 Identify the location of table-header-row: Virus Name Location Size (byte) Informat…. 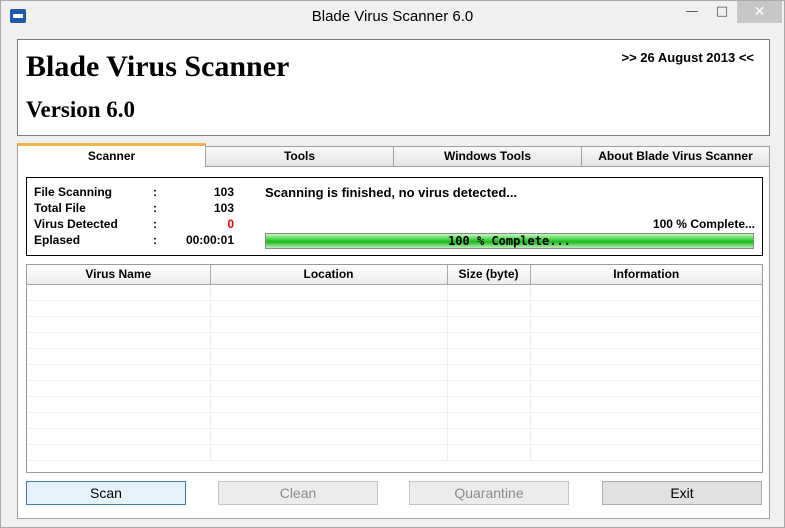
(394, 275).